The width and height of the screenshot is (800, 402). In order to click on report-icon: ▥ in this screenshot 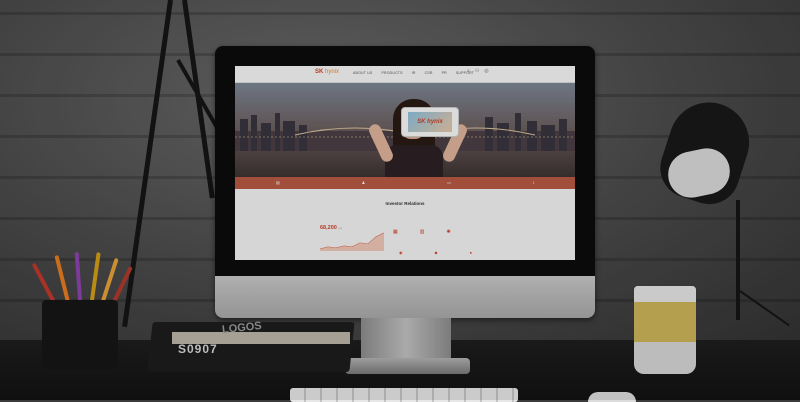, I will do `click(422, 232)`.